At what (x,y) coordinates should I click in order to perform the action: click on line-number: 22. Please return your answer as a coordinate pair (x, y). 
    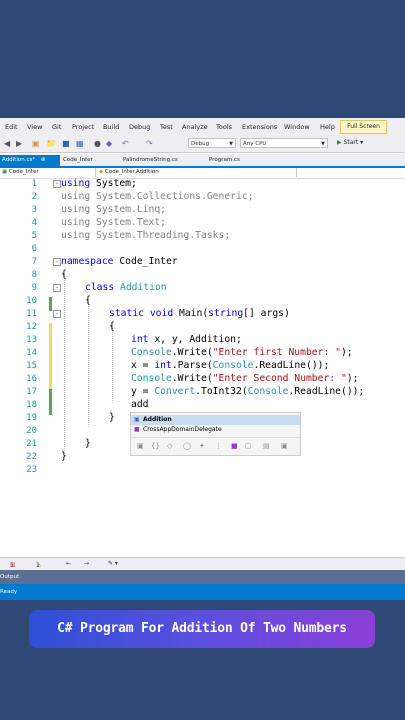
    Looking at the image, I should click on (31, 457).